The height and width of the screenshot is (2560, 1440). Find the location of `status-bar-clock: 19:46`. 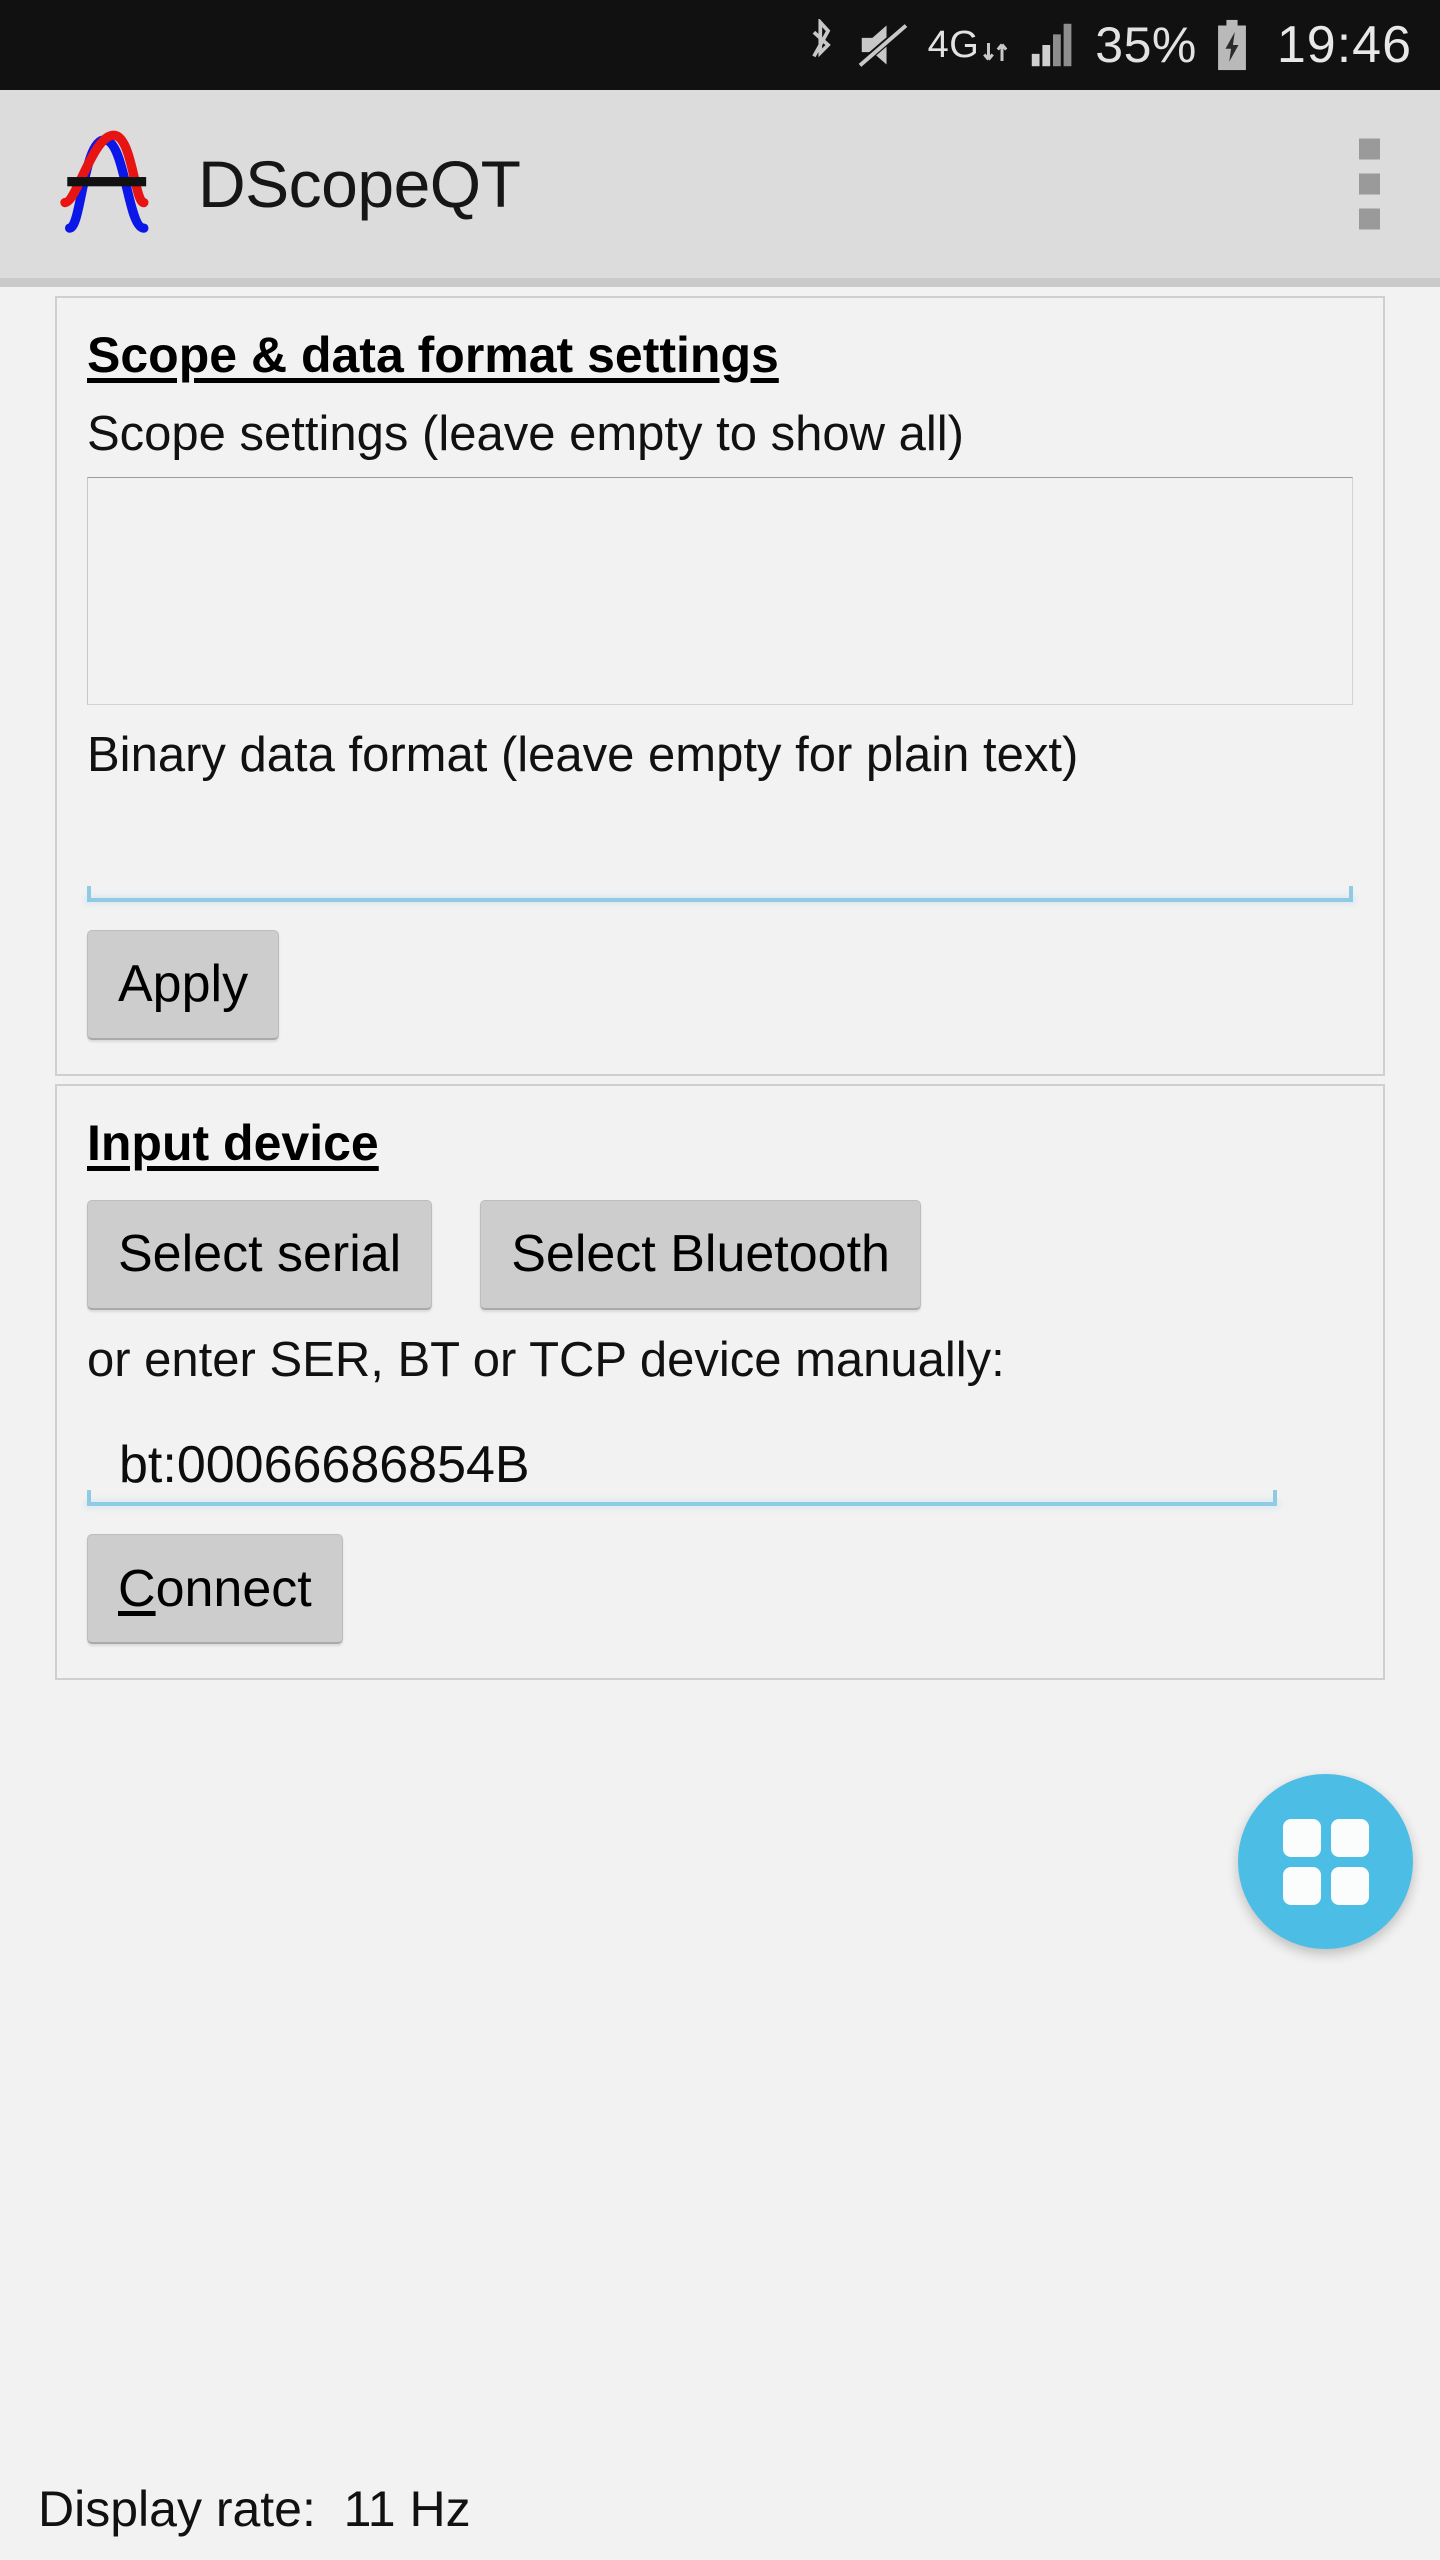

status-bar-clock: 19:46 is located at coordinates (1344, 45).